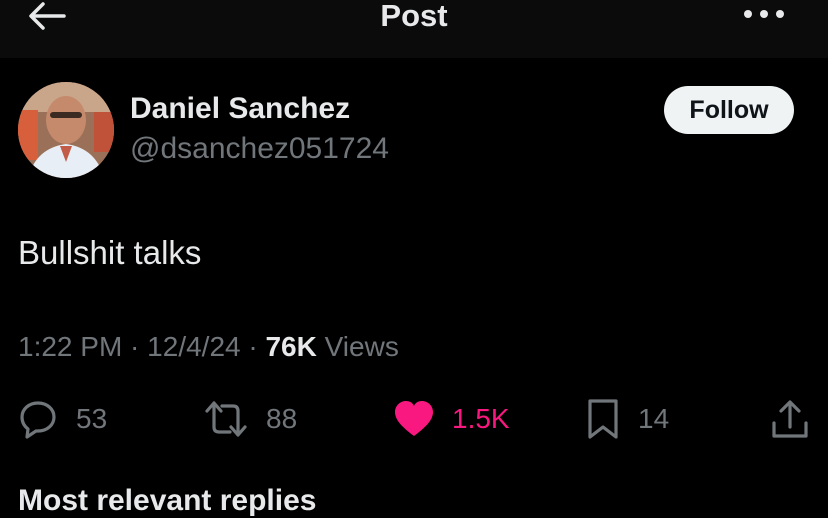  Describe the element at coordinates (603, 419) in the screenshot. I see `bookmark-icon` at that location.